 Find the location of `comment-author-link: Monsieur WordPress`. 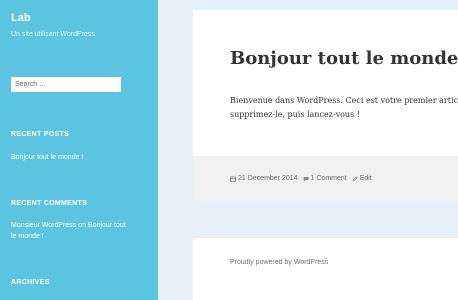

comment-author-link: Monsieur WordPress is located at coordinates (43, 225).